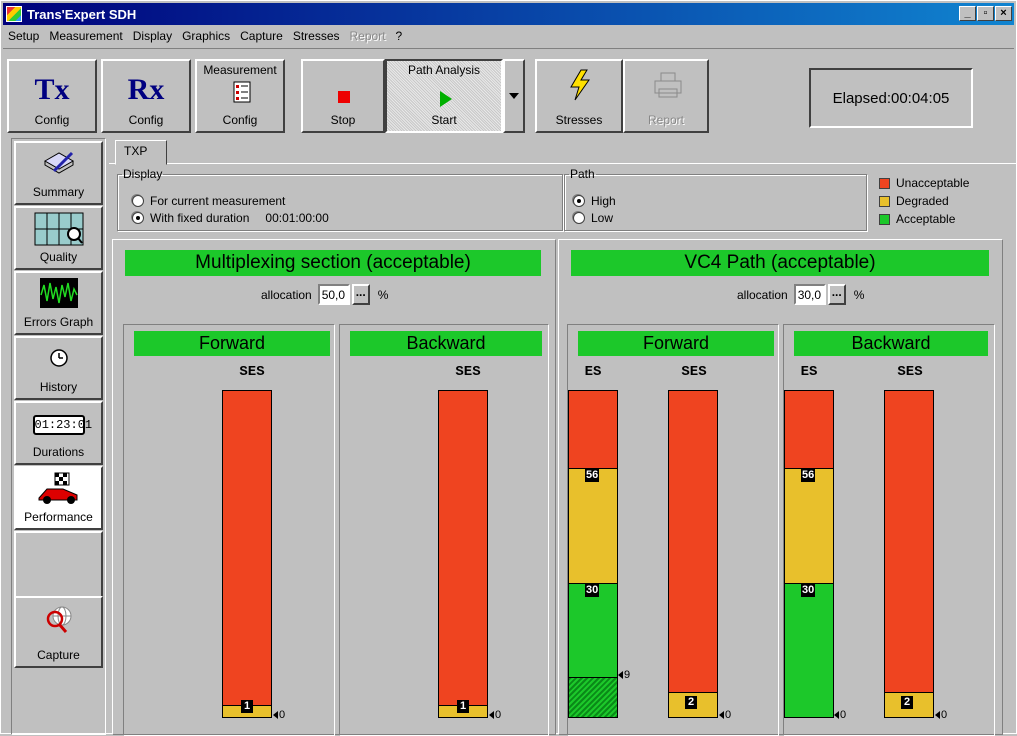 The image size is (1017, 736). Describe the element at coordinates (58, 563) in the screenshot. I see `sidebar-spacer` at that location.